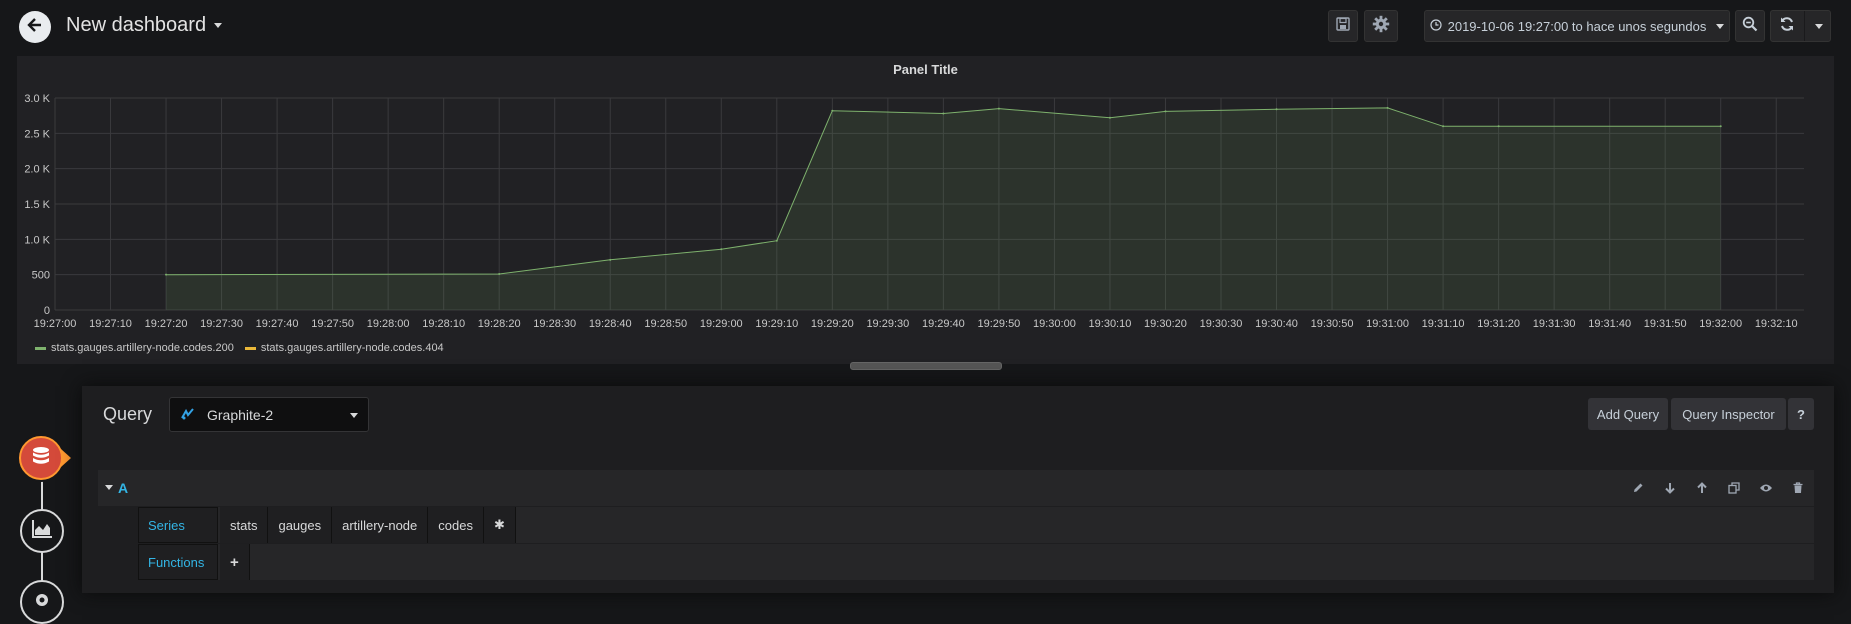  What do you see at coordinates (352, 348) in the screenshot?
I see `legend-label: stats.gauges.artillery-node.codes.404` at bounding box center [352, 348].